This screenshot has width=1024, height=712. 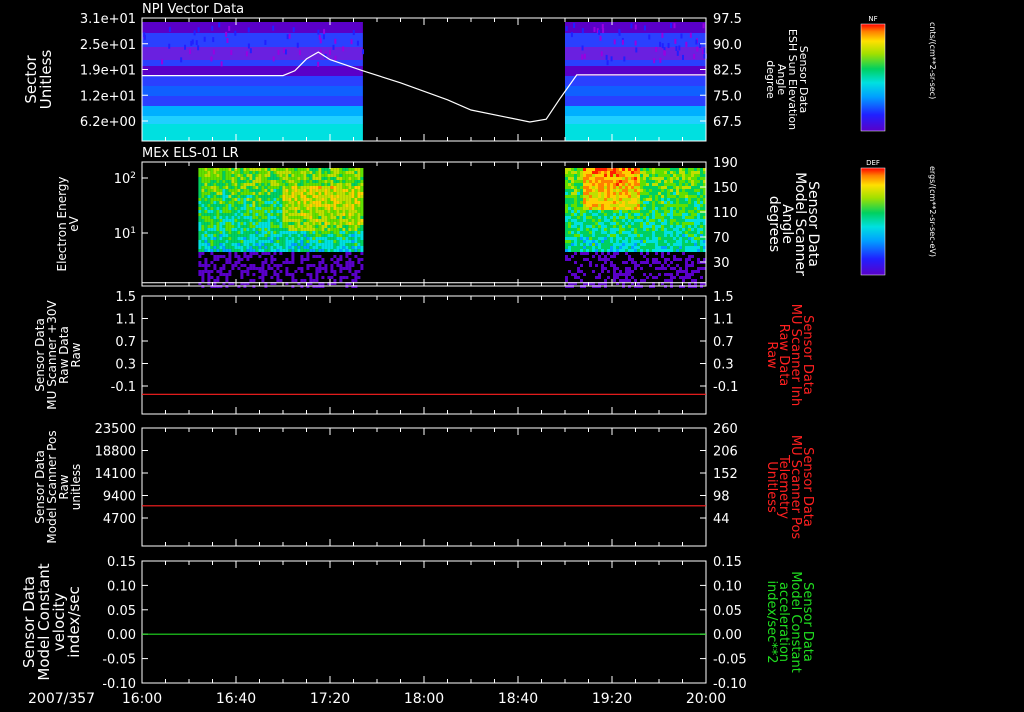 I want to click on left-tick-label: 2.5e+01, so click(x=108, y=45).